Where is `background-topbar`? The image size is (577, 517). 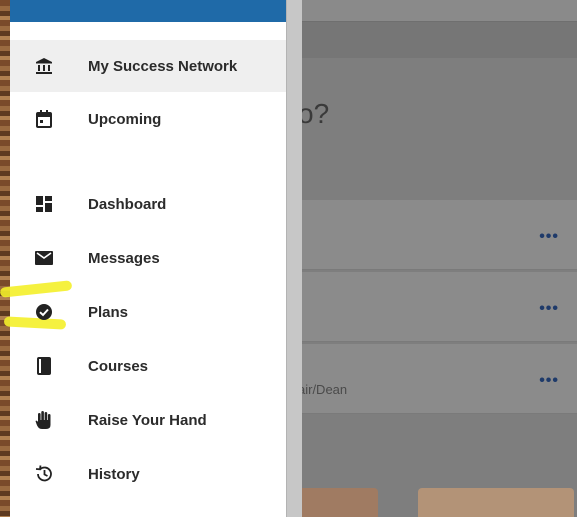 background-topbar is located at coordinates (432, 11).